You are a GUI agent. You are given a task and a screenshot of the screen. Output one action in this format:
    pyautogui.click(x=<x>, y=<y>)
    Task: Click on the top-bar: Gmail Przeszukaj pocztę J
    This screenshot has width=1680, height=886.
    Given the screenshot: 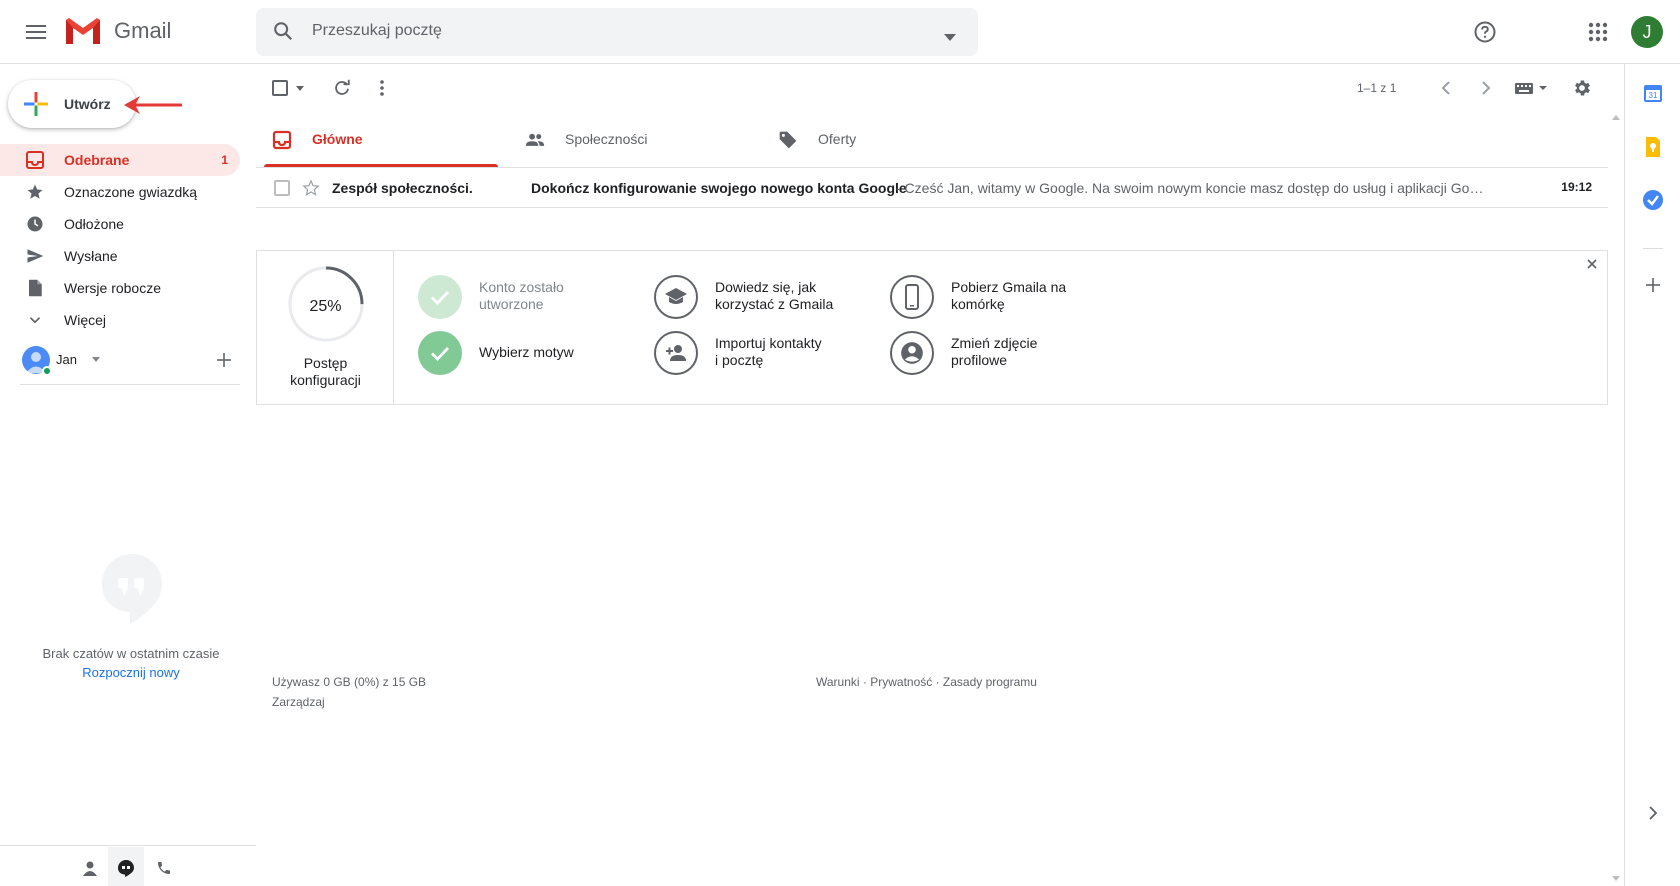 What is the action you would take?
    pyautogui.click(x=840, y=32)
    